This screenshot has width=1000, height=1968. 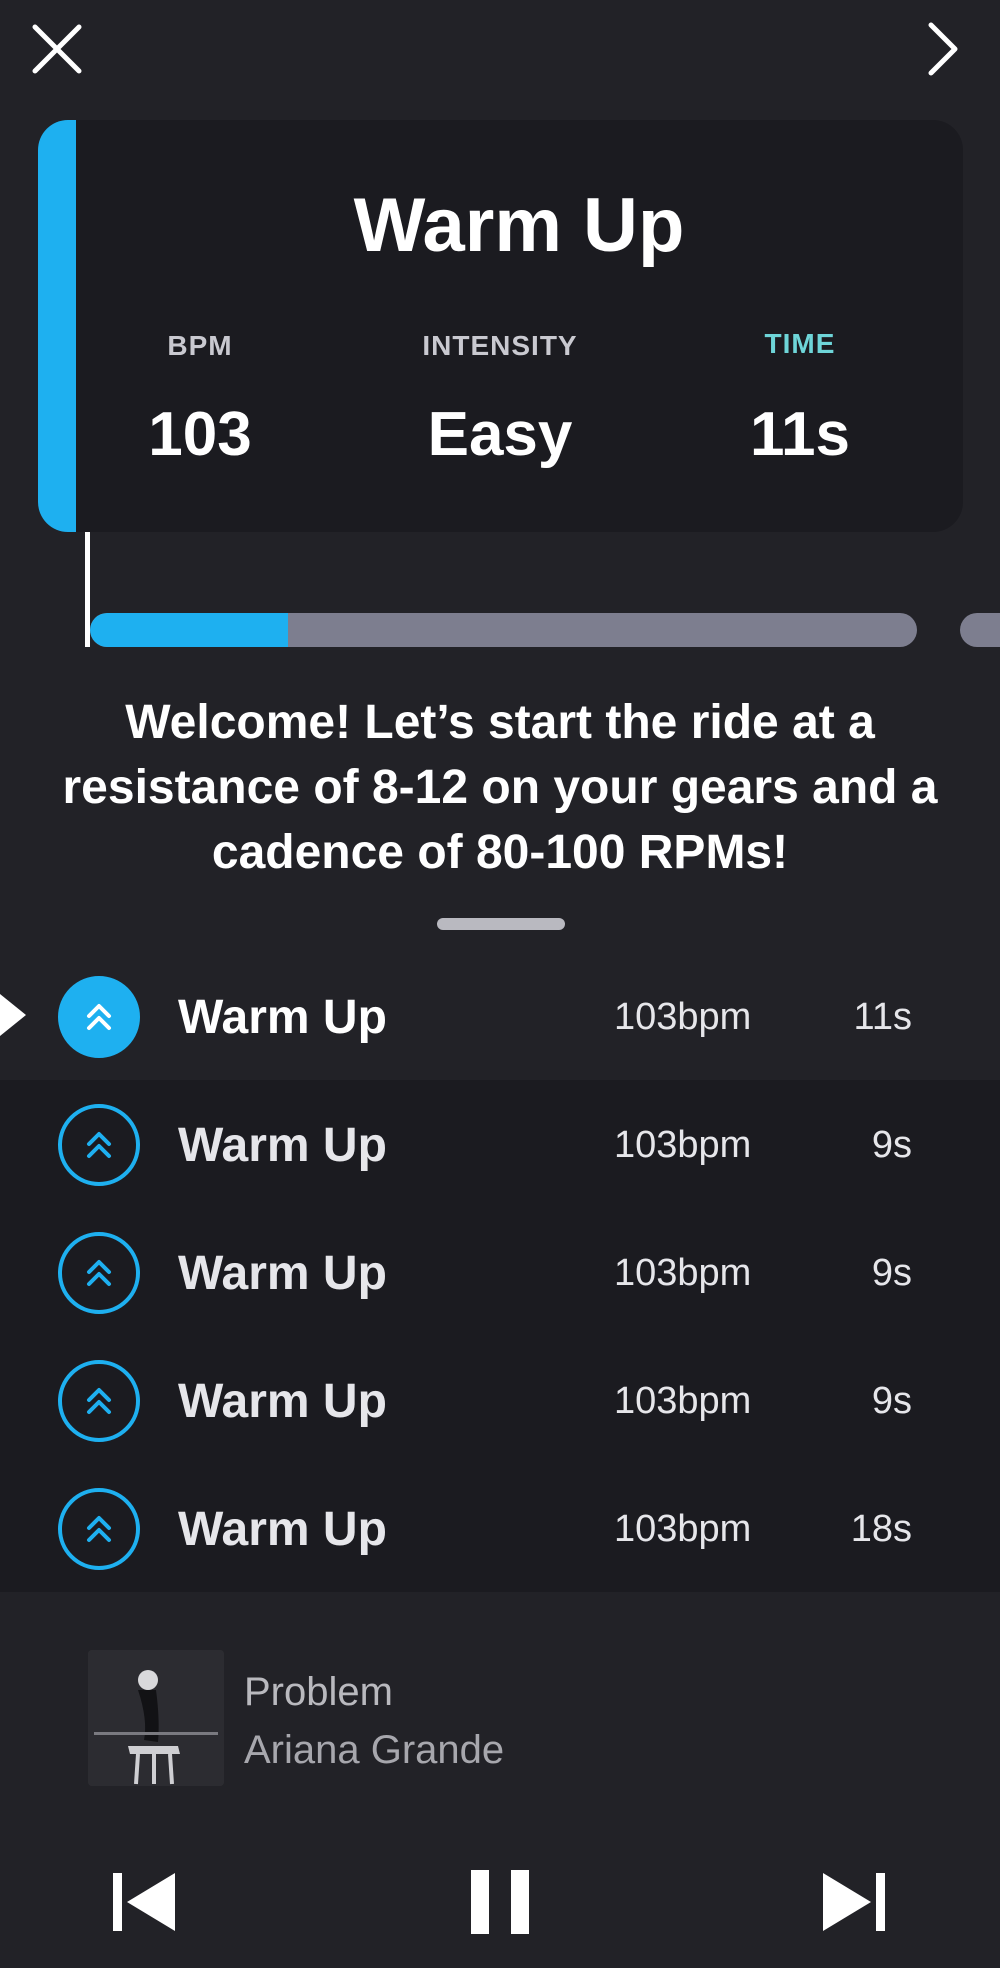 What do you see at coordinates (156, 1718) in the screenshot?
I see `album-art` at bounding box center [156, 1718].